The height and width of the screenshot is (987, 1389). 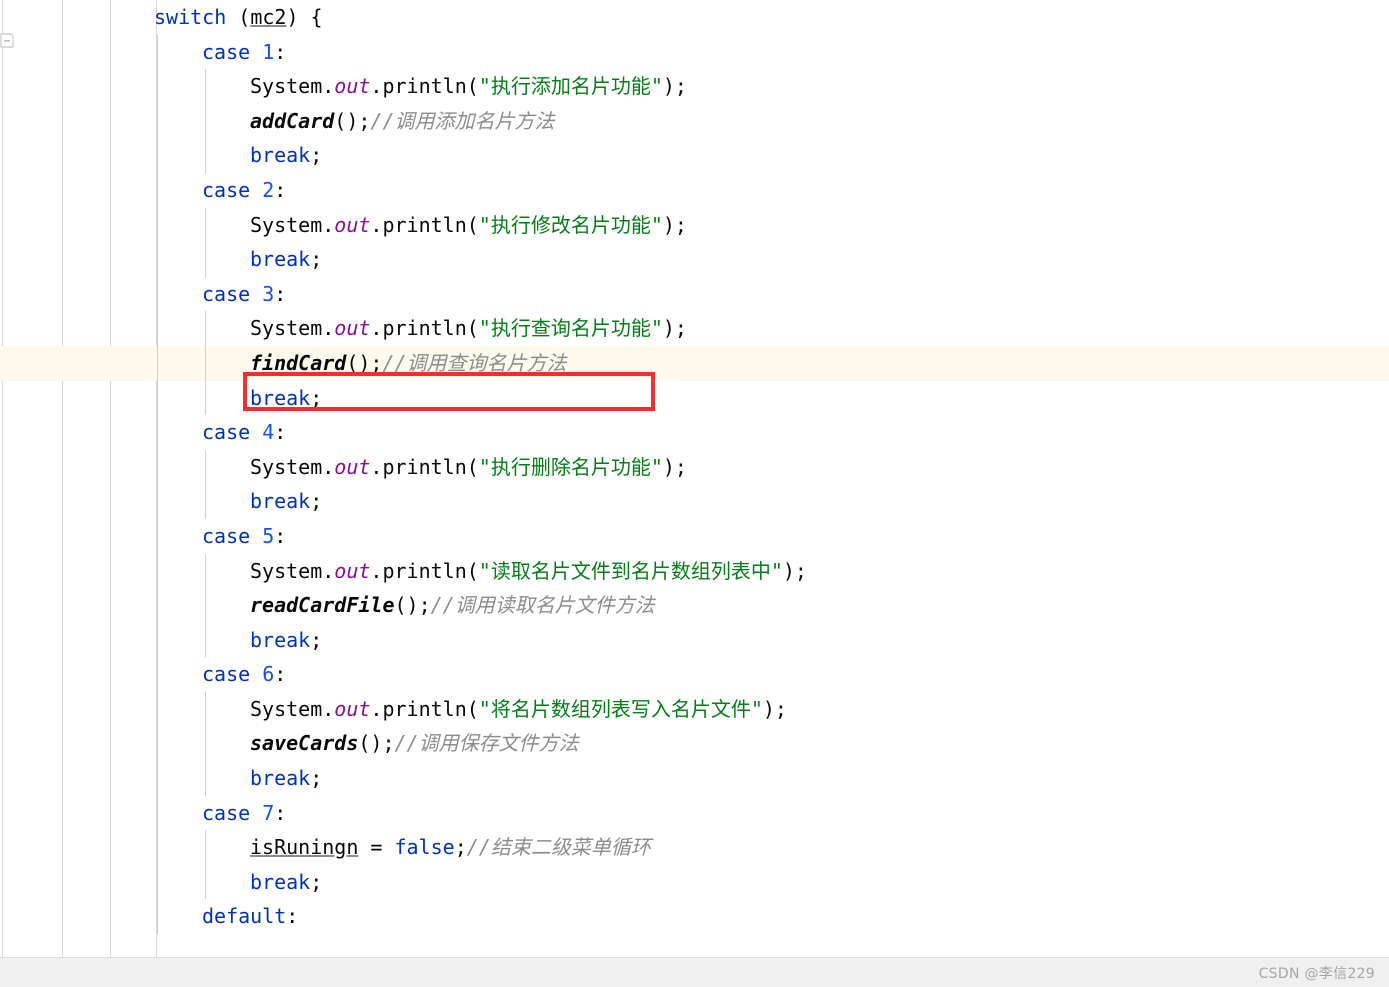 I want to click on fold-collapse-icon, so click(x=7, y=41).